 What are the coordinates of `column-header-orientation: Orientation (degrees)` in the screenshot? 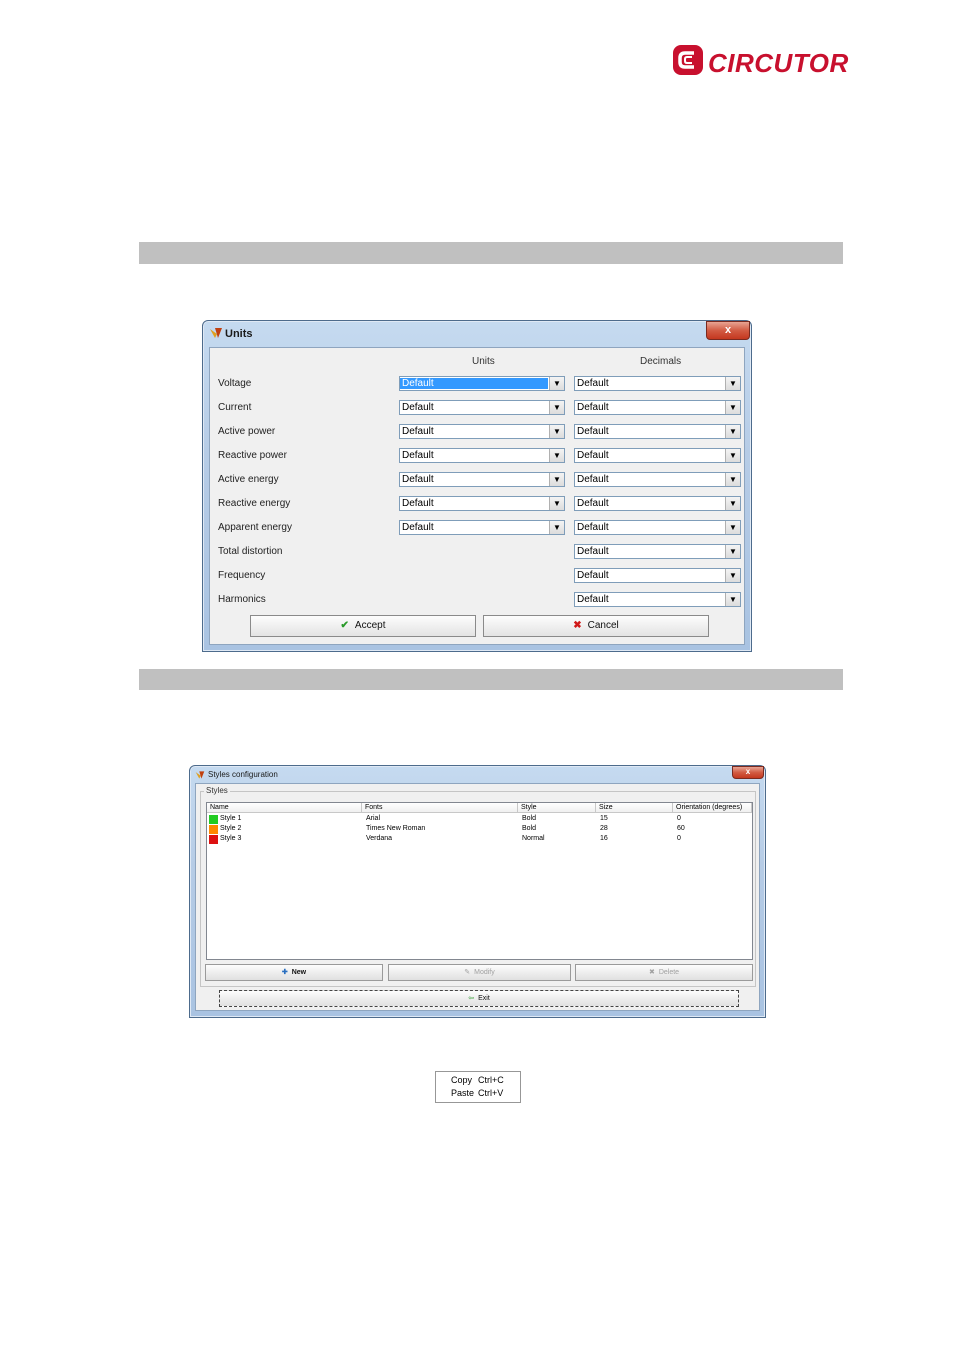 It's located at (712, 808).